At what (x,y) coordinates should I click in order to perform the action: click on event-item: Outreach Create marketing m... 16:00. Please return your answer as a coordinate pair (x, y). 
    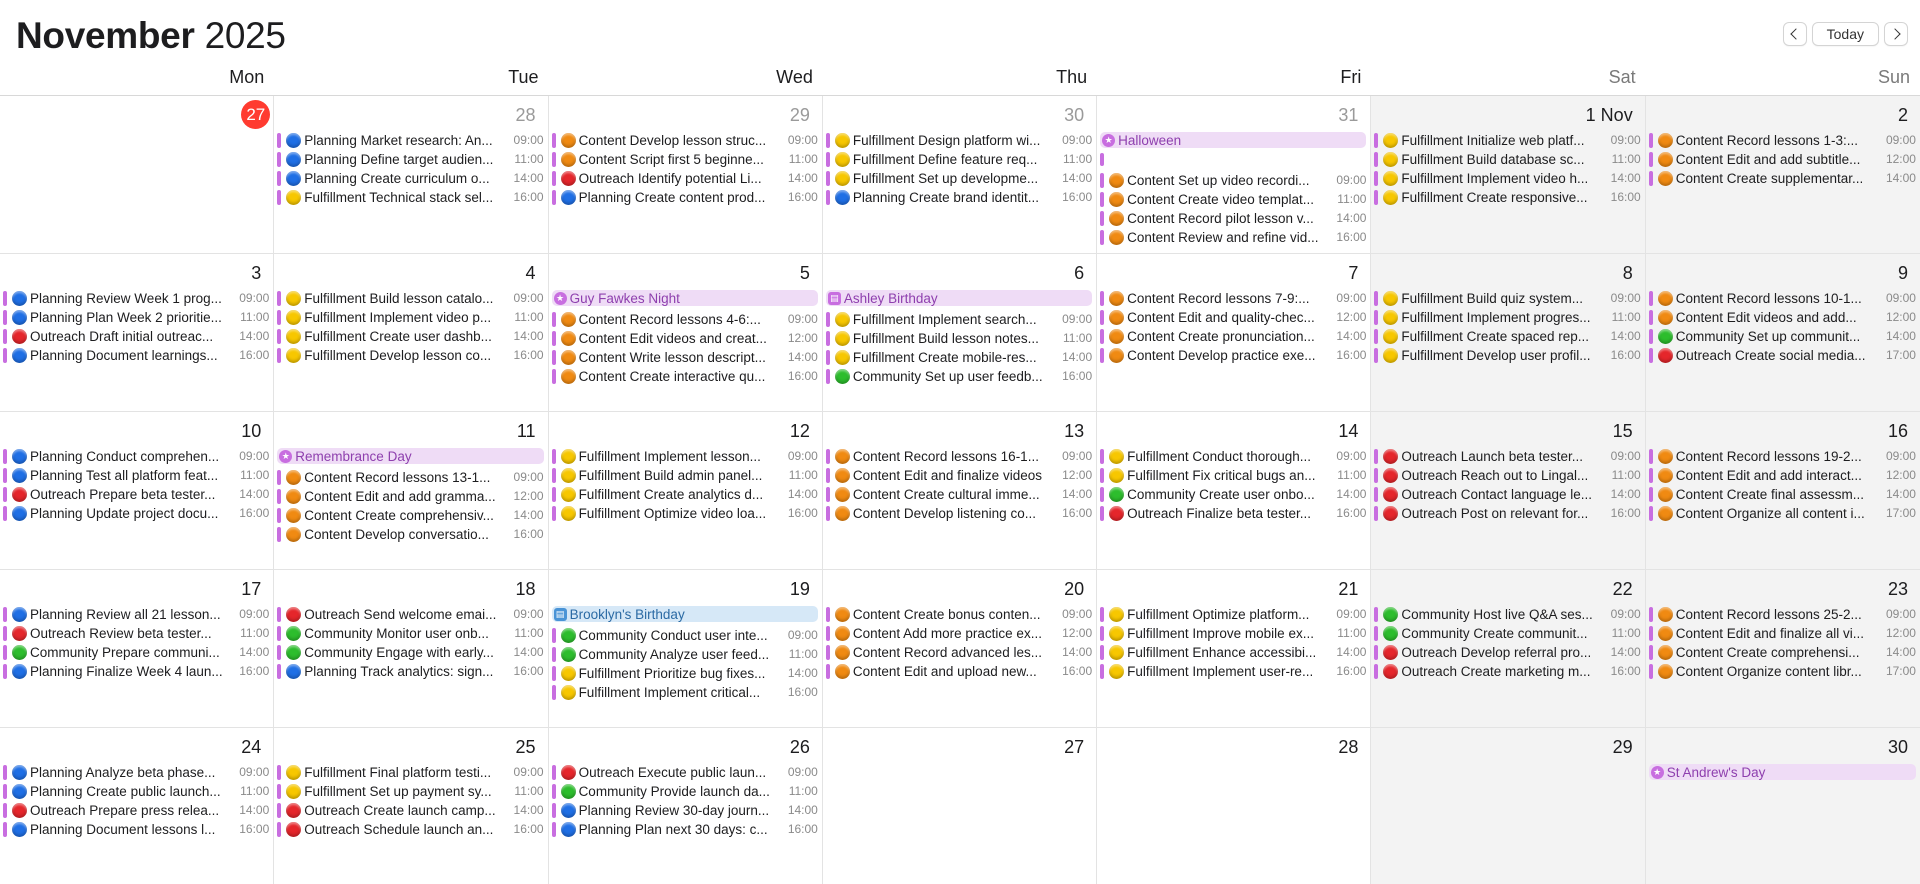
    Looking at the image, I should click on (1507, 671).